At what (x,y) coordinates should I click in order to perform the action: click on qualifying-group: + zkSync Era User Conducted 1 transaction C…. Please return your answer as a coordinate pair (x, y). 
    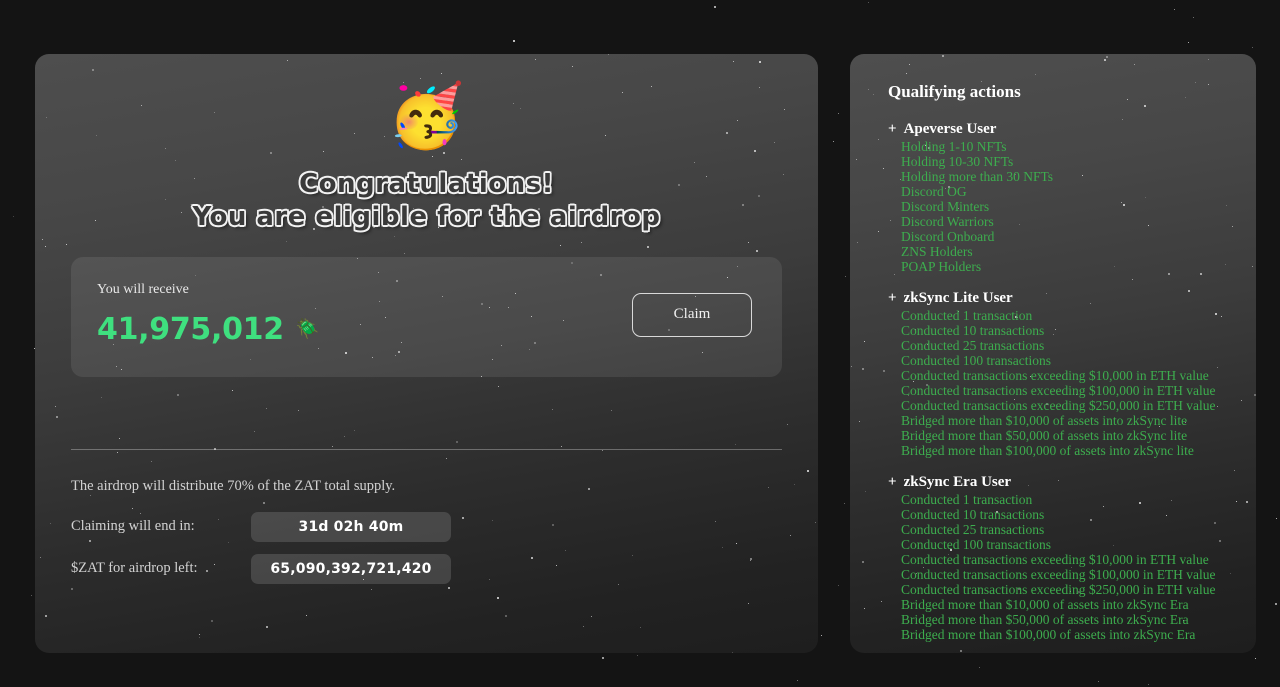
    Looking at the image, I should click on (1072, 558).